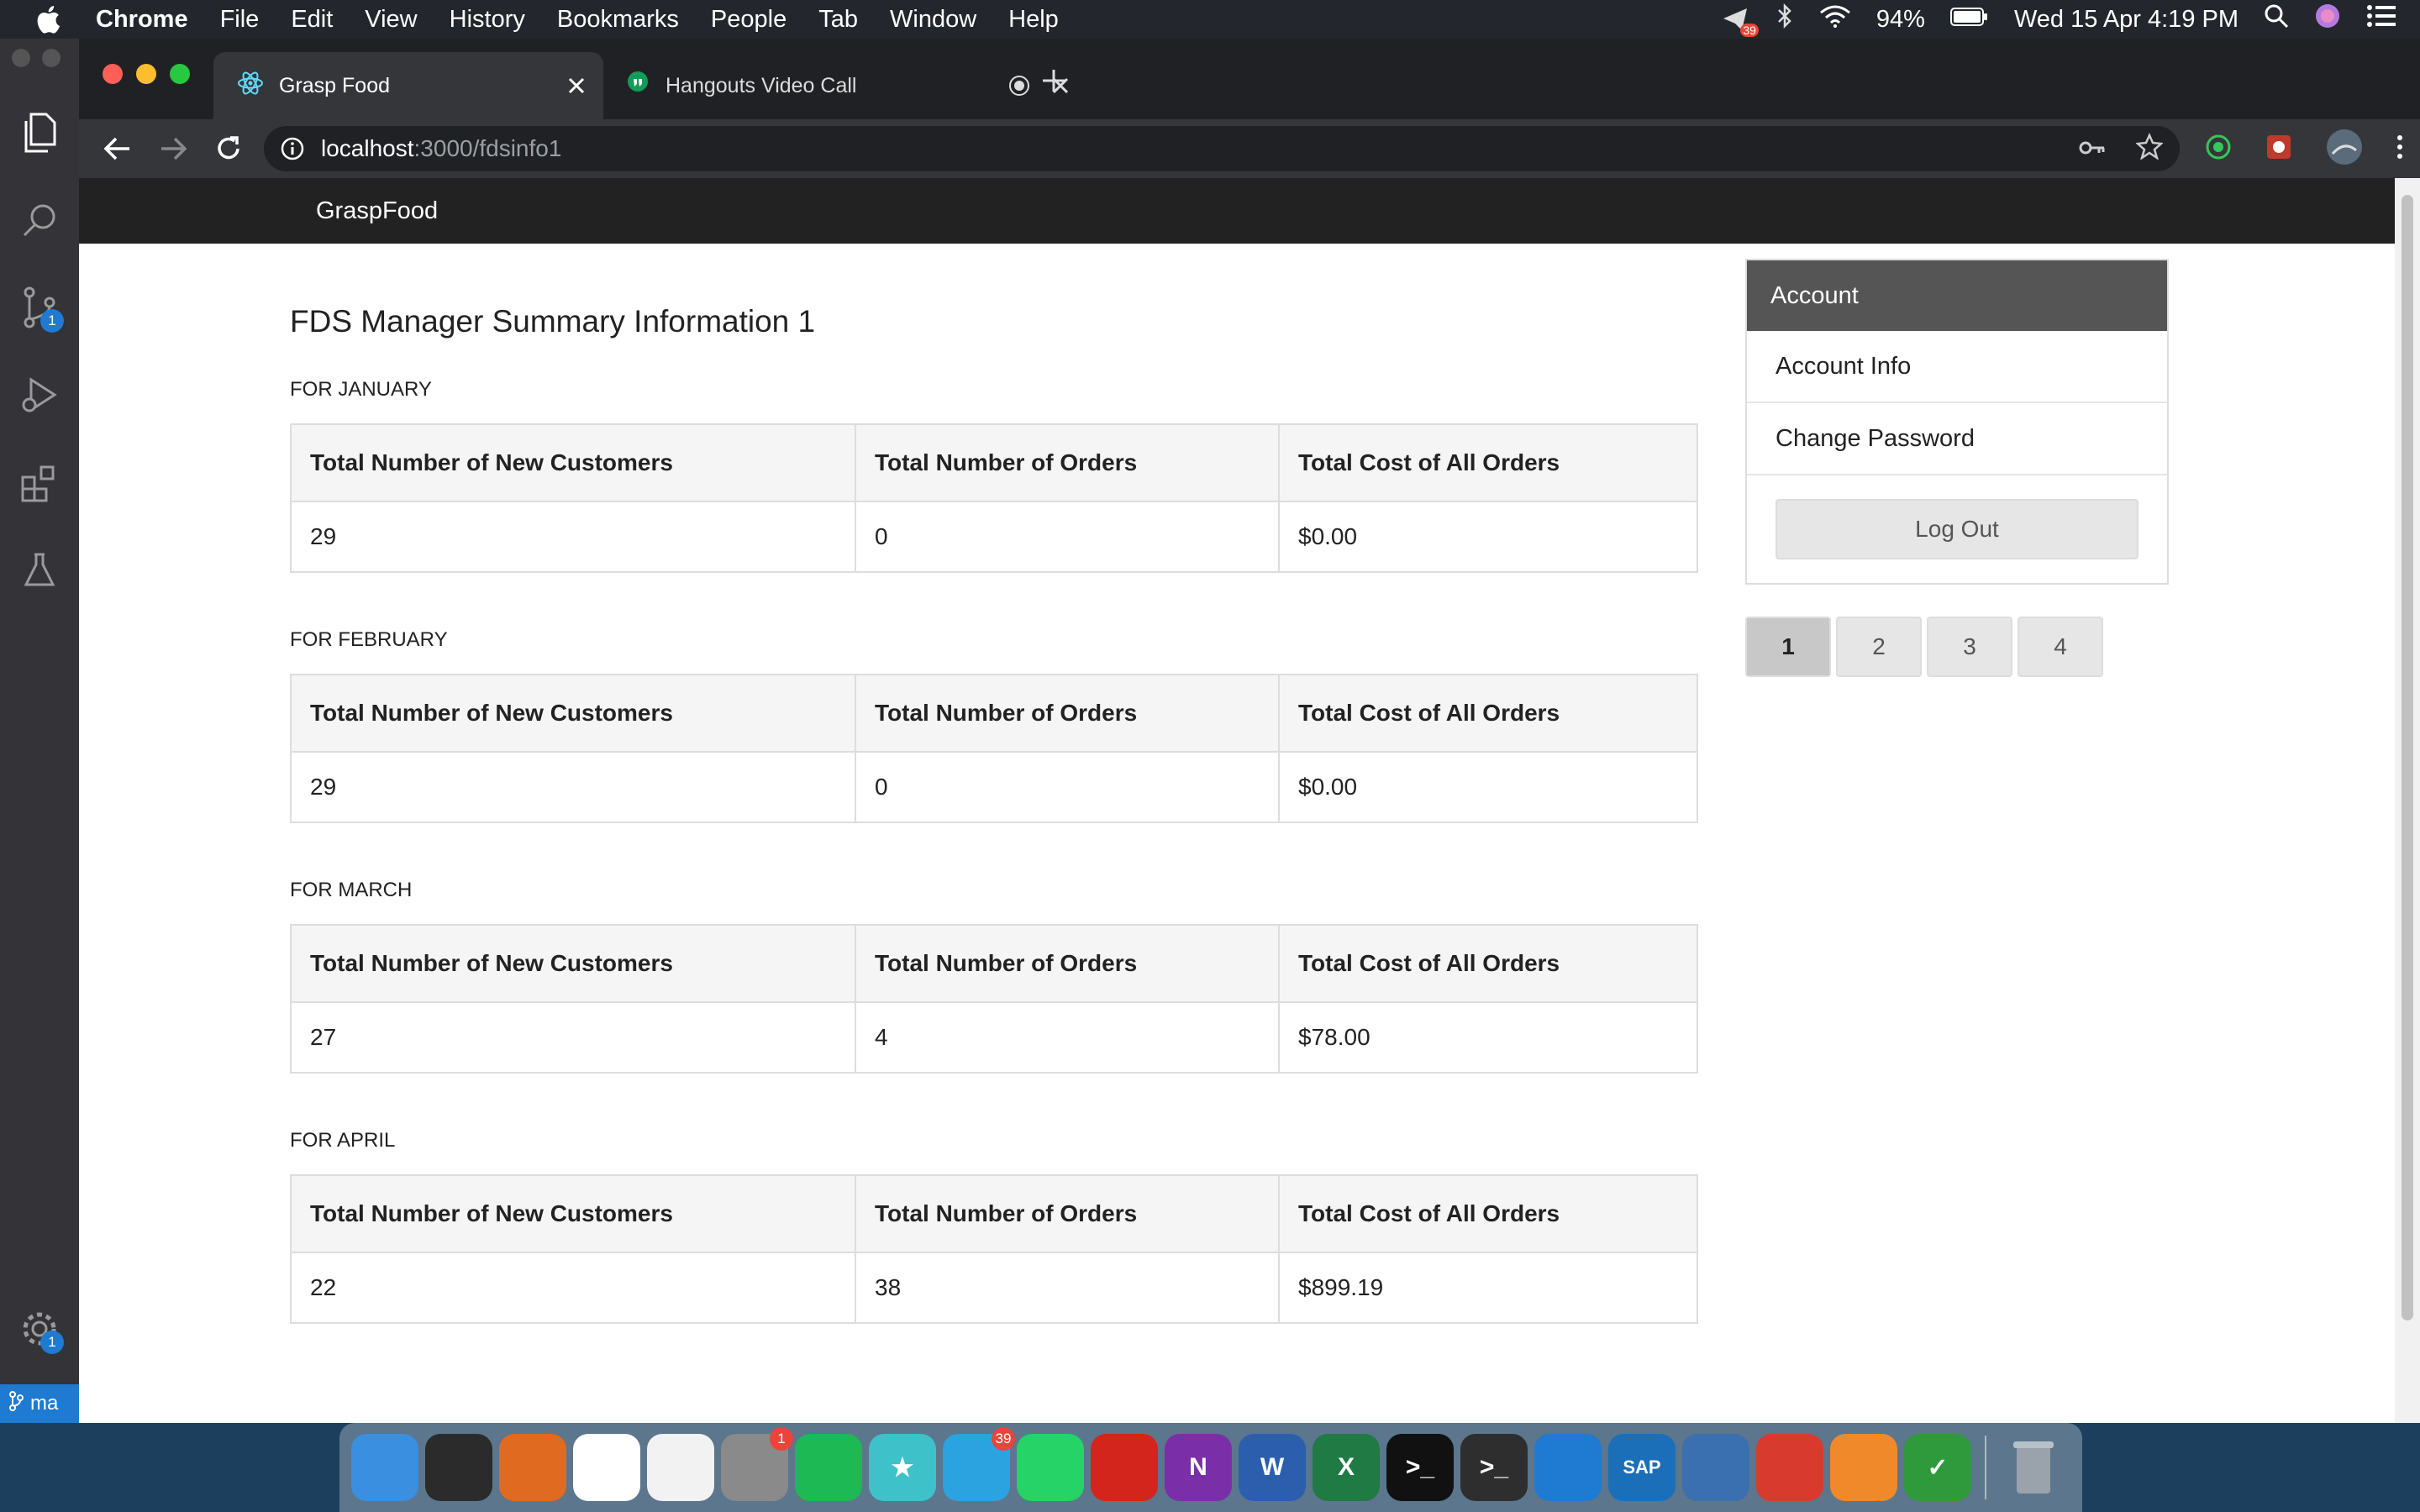 The image size is (2420, 1512). Describe the element at coordinates (1488, 1288) in the screenshot. I see `cost-cell: $899.19` at that location.